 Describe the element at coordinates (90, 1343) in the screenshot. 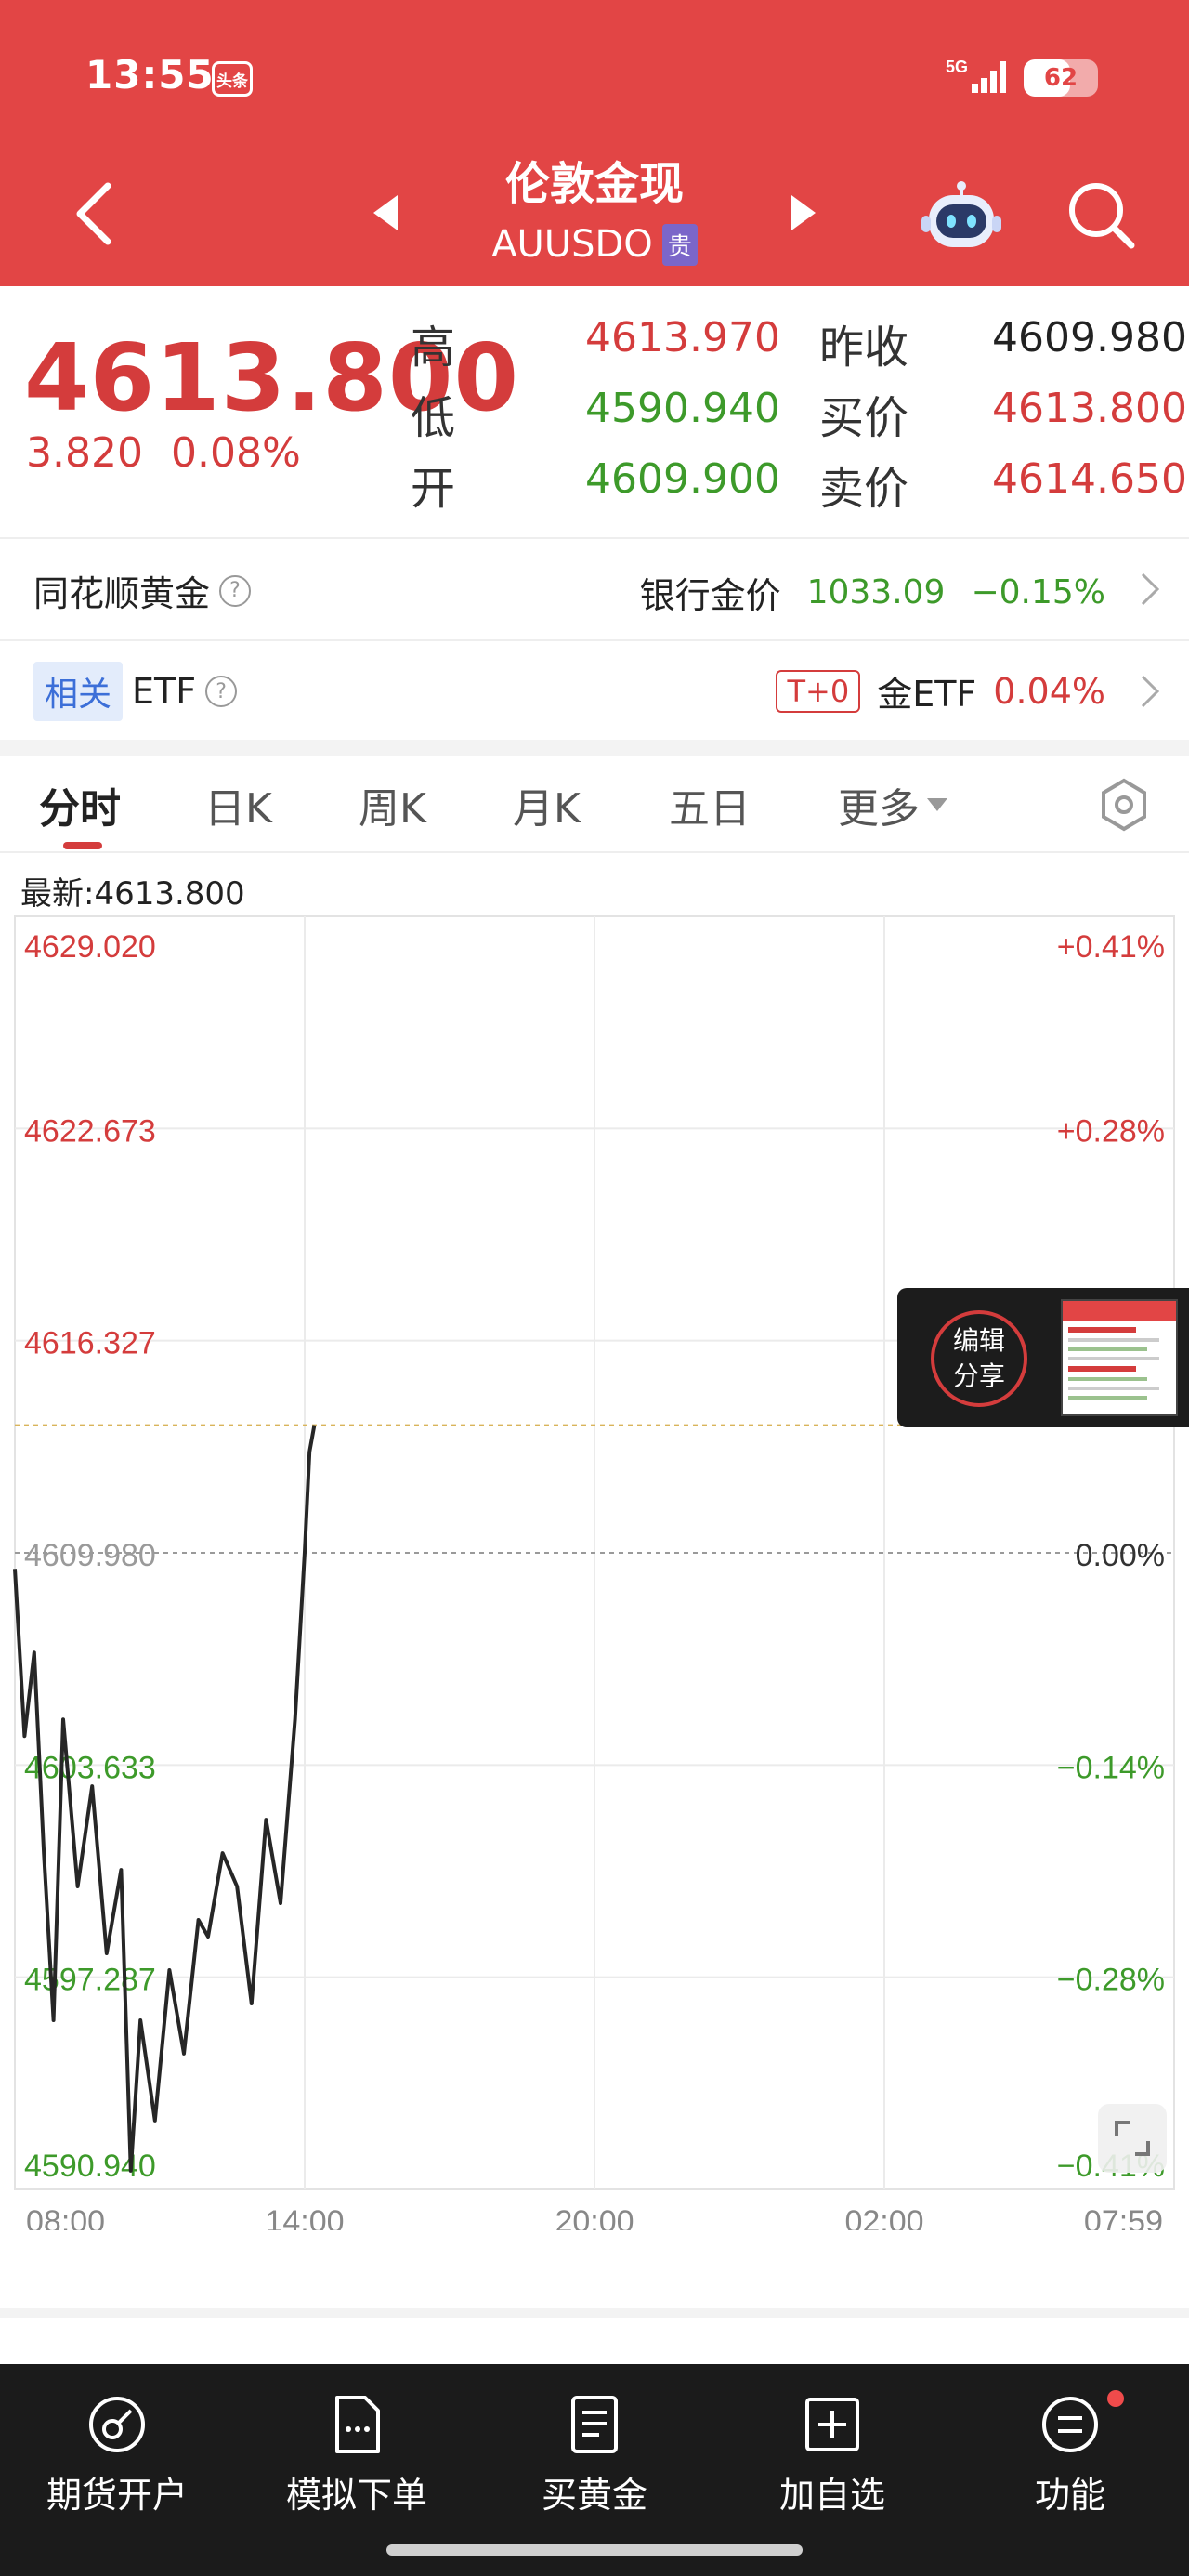

I see `y-tick-label: 4616.327` at that location.